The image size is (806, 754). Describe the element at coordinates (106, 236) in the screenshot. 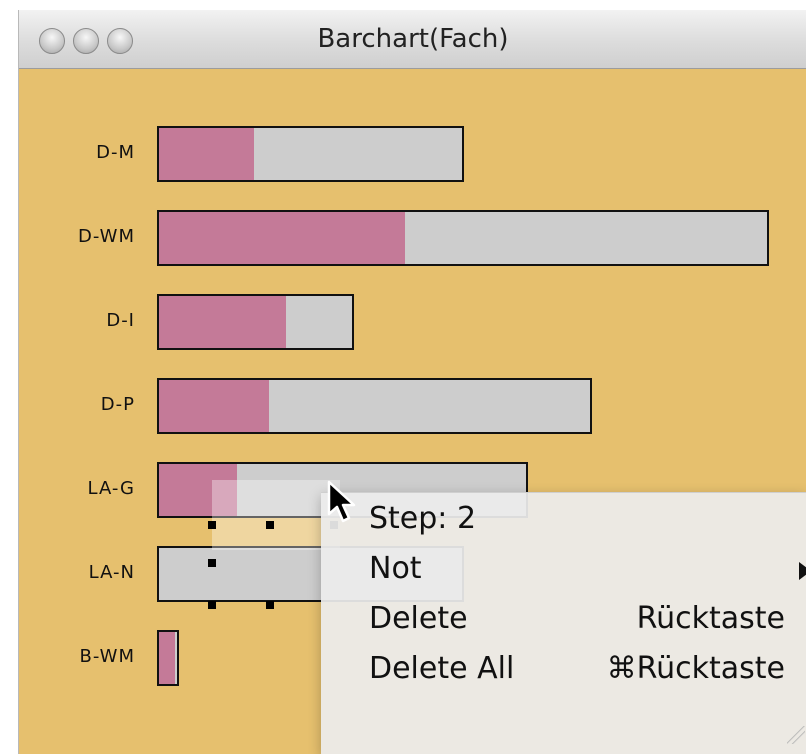

I see `bar-label: D-WM` at that location.